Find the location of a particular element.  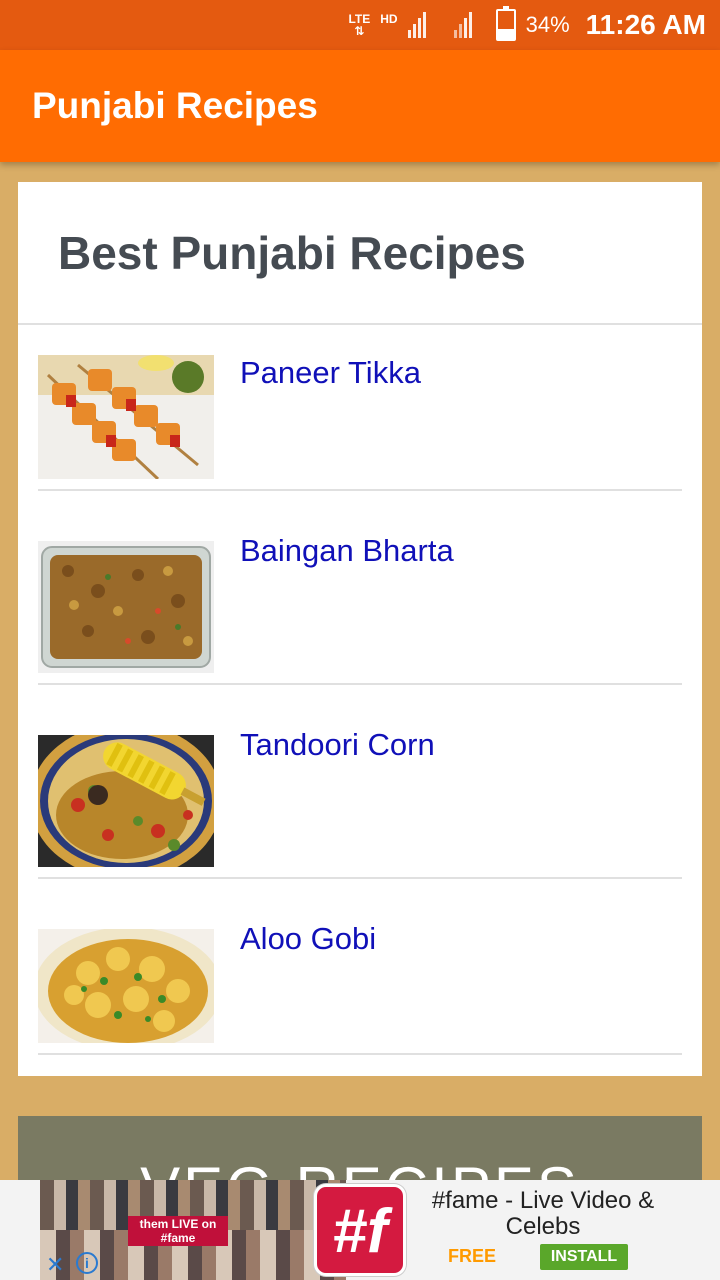

card-header: Best Punjabi Recipes is located at coordinates (360, 253).